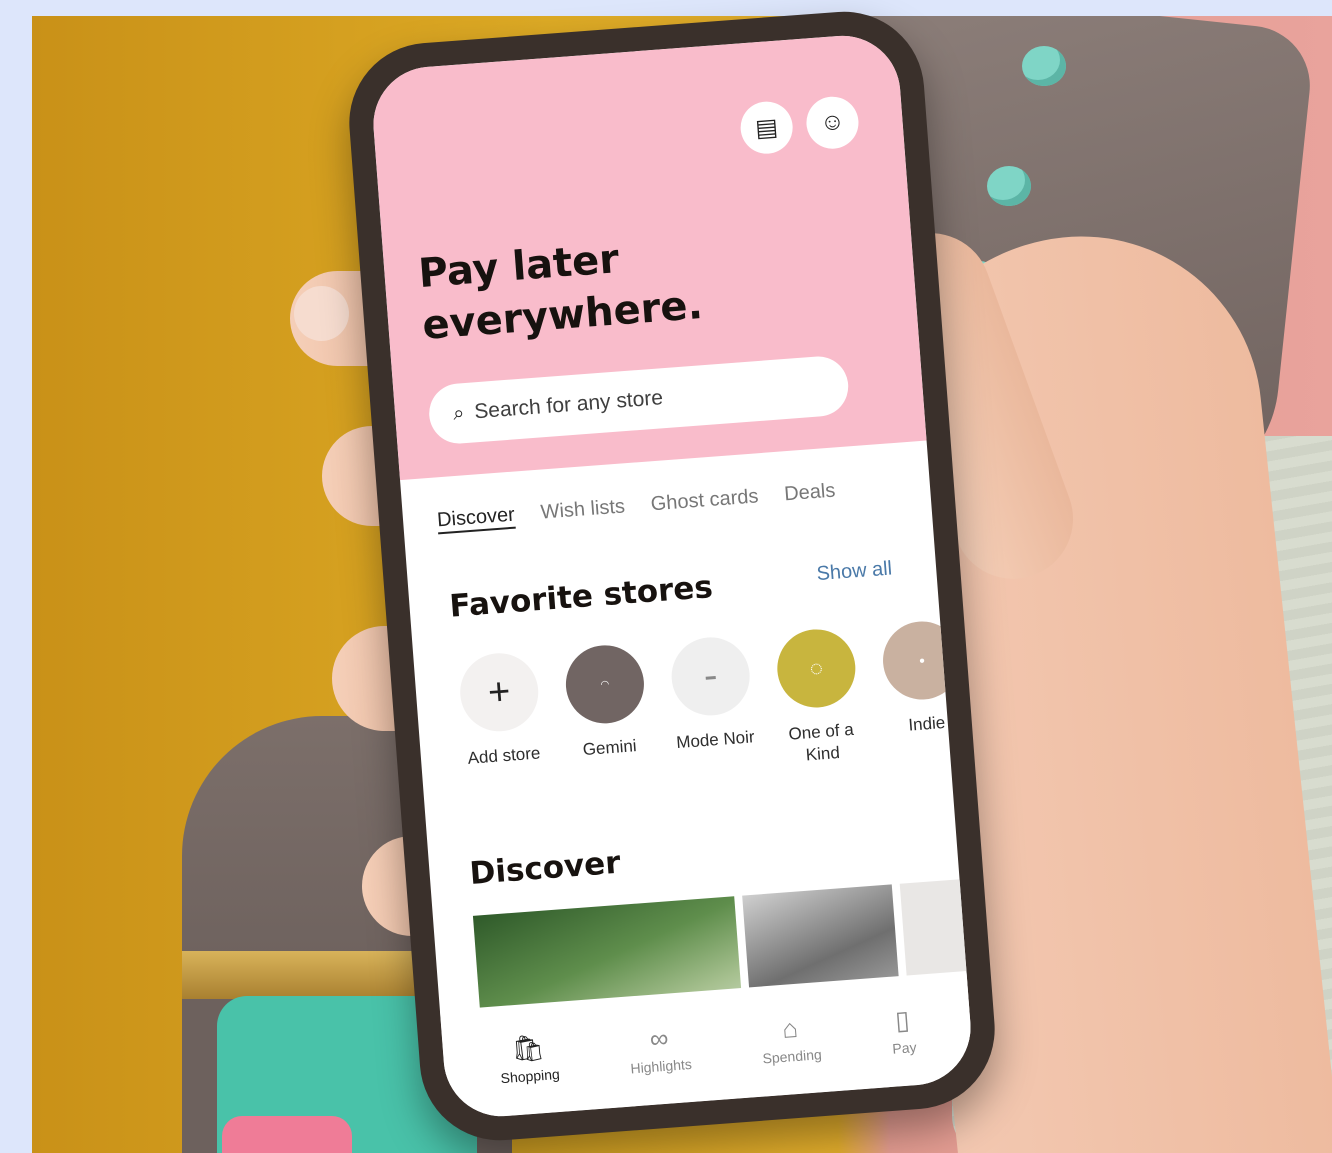 The height and width of the screenshot is (1153, 1332). Describe the element at coordinates (568, 405) in the screenshot. I see `search-placeholder: Search for any store` at that location.